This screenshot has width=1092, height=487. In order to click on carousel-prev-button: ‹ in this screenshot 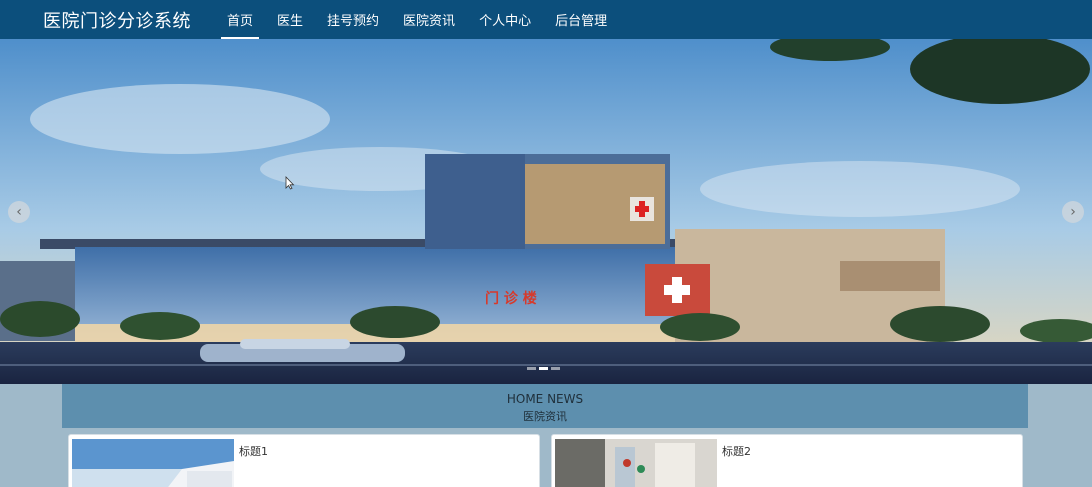, I will do `click(19, 212)`.